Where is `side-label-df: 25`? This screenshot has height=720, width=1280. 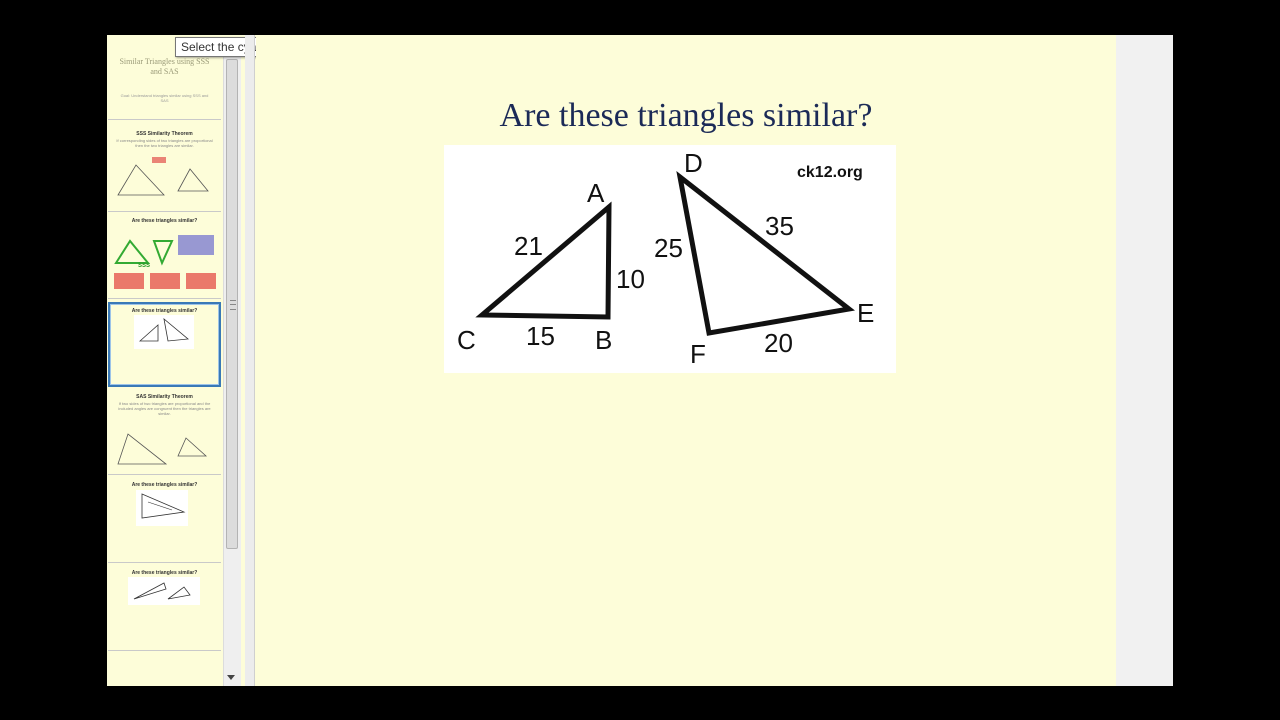 side-label-df: 25 is located at coordinates (668, 248).